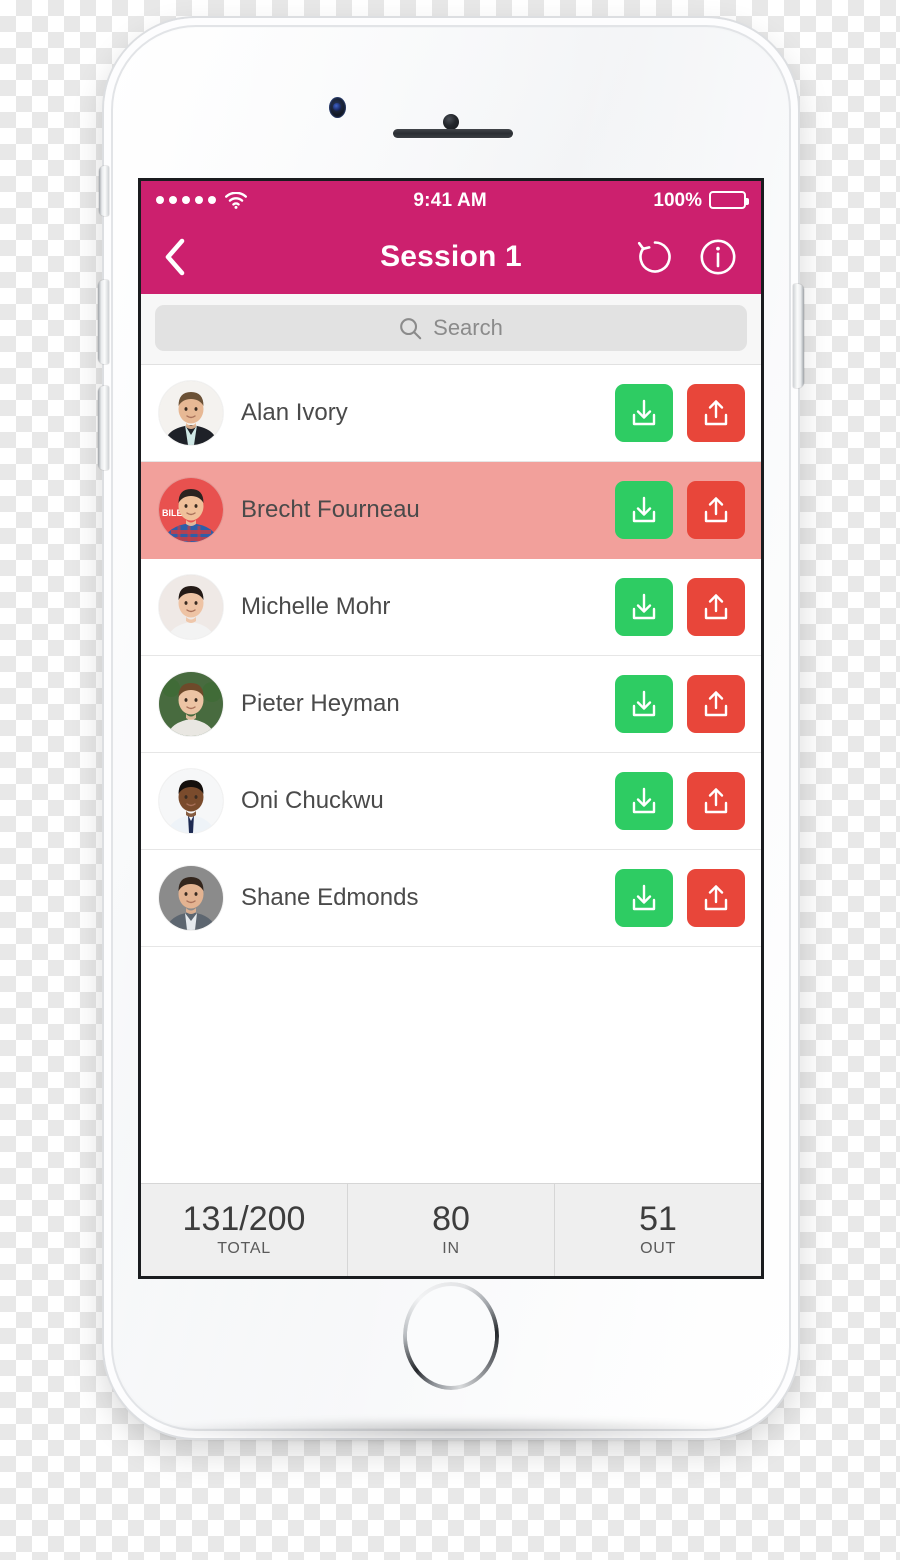 The height and width of the screenshot is (1560, 900). Describe the element at coordinates (451, 122) in the screenshot. I see `front-camera-icon` at that location.